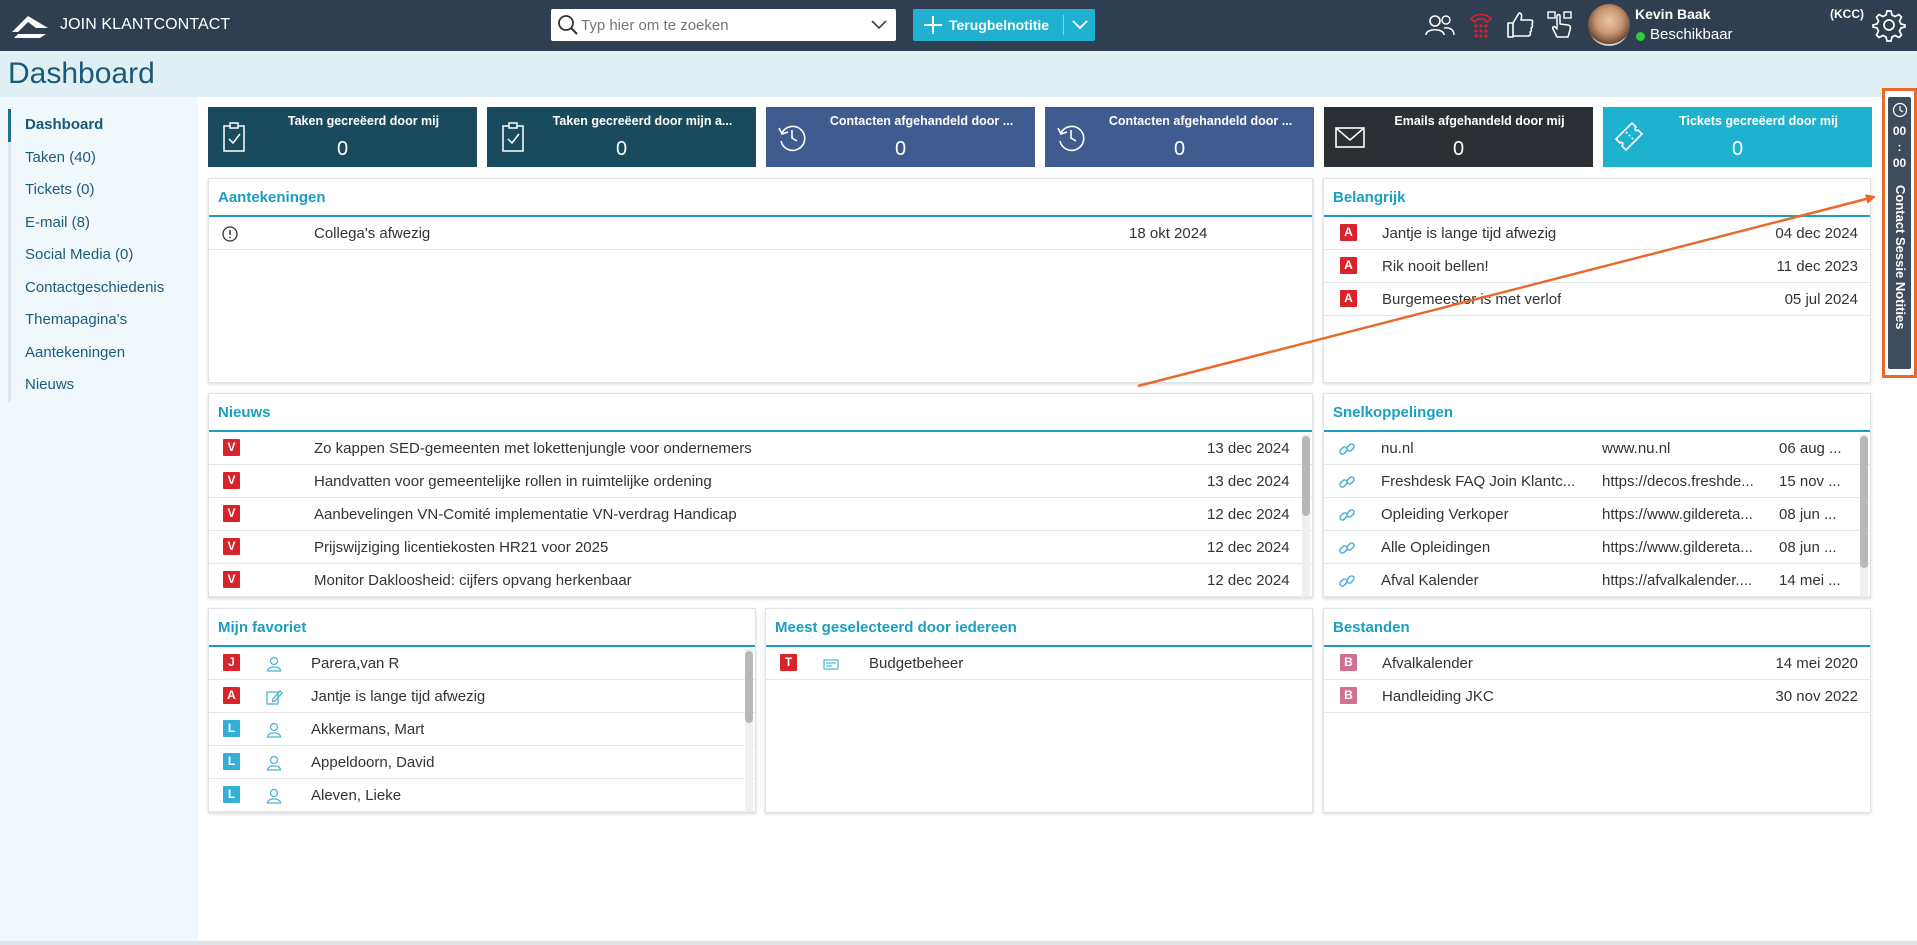 The height and width of the screenshot is (945, 1917). Describe the element at coordinates (1640, 36) in the screenshot. I see `status-dot` at that location.